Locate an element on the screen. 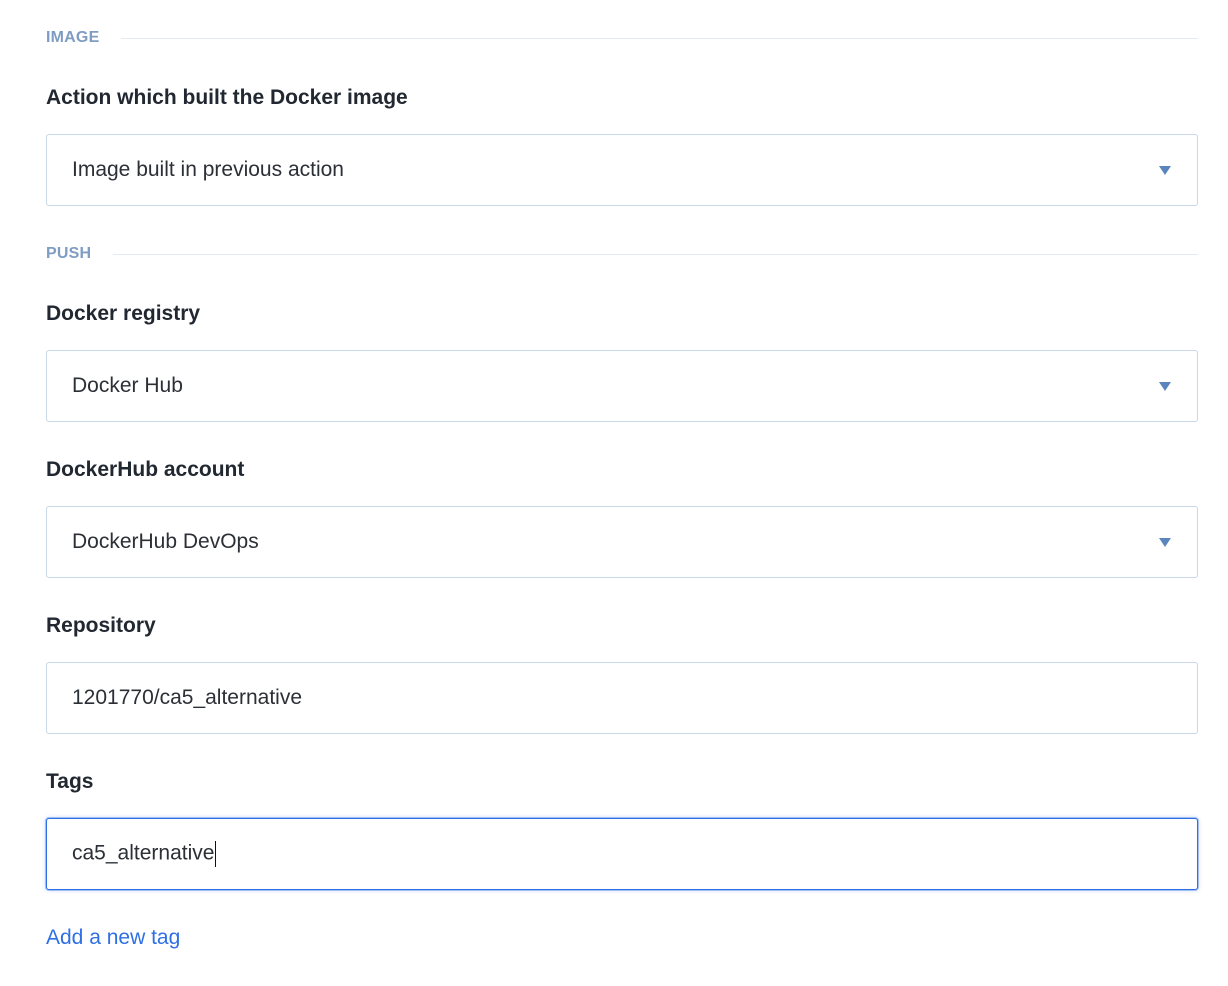  account-select-value: DockerHub DevOps is located at coordinates (165, 541).